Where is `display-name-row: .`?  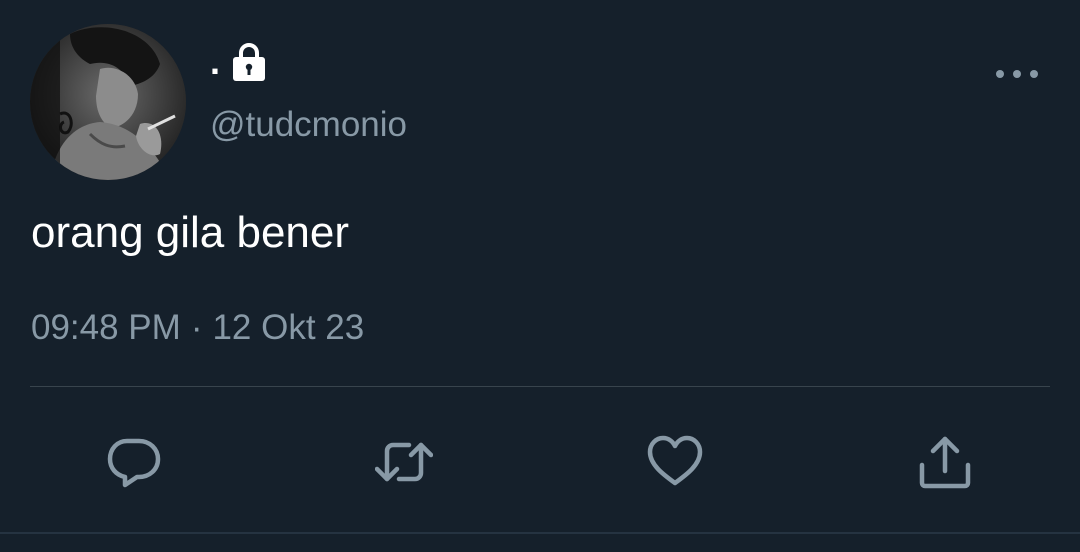 display-name-row: . is located at coordinates (239, 60).